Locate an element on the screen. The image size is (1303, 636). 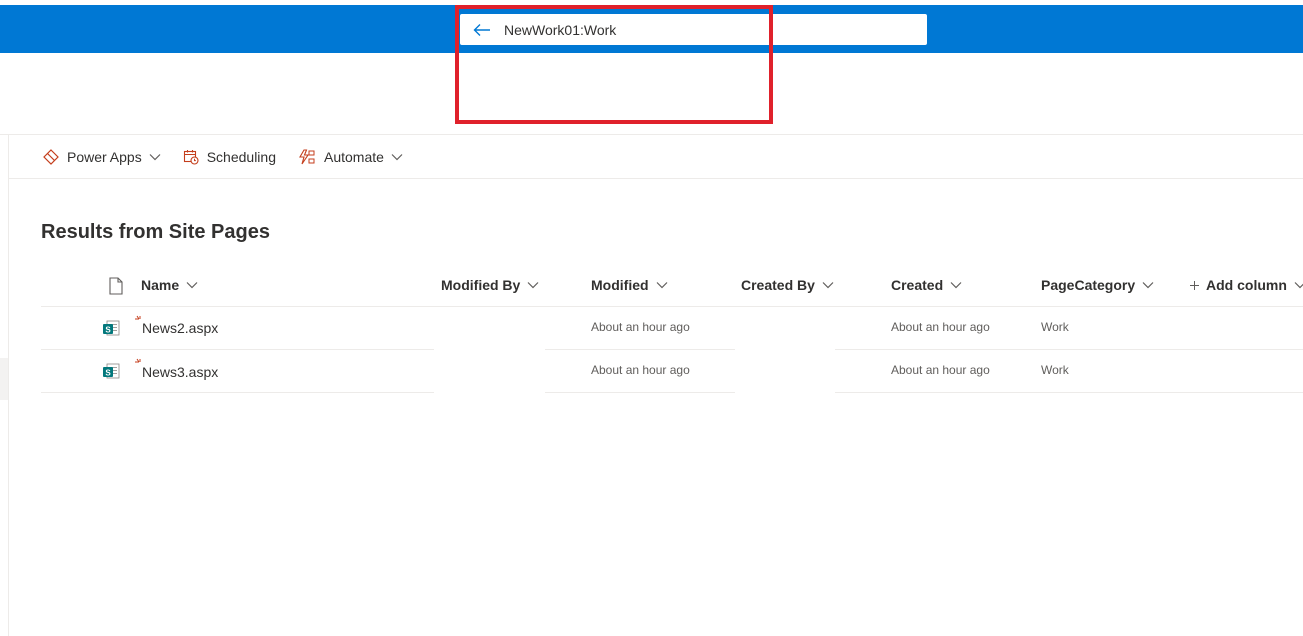
file-name-link: News3.aspx is located at coordinates (180, 372).